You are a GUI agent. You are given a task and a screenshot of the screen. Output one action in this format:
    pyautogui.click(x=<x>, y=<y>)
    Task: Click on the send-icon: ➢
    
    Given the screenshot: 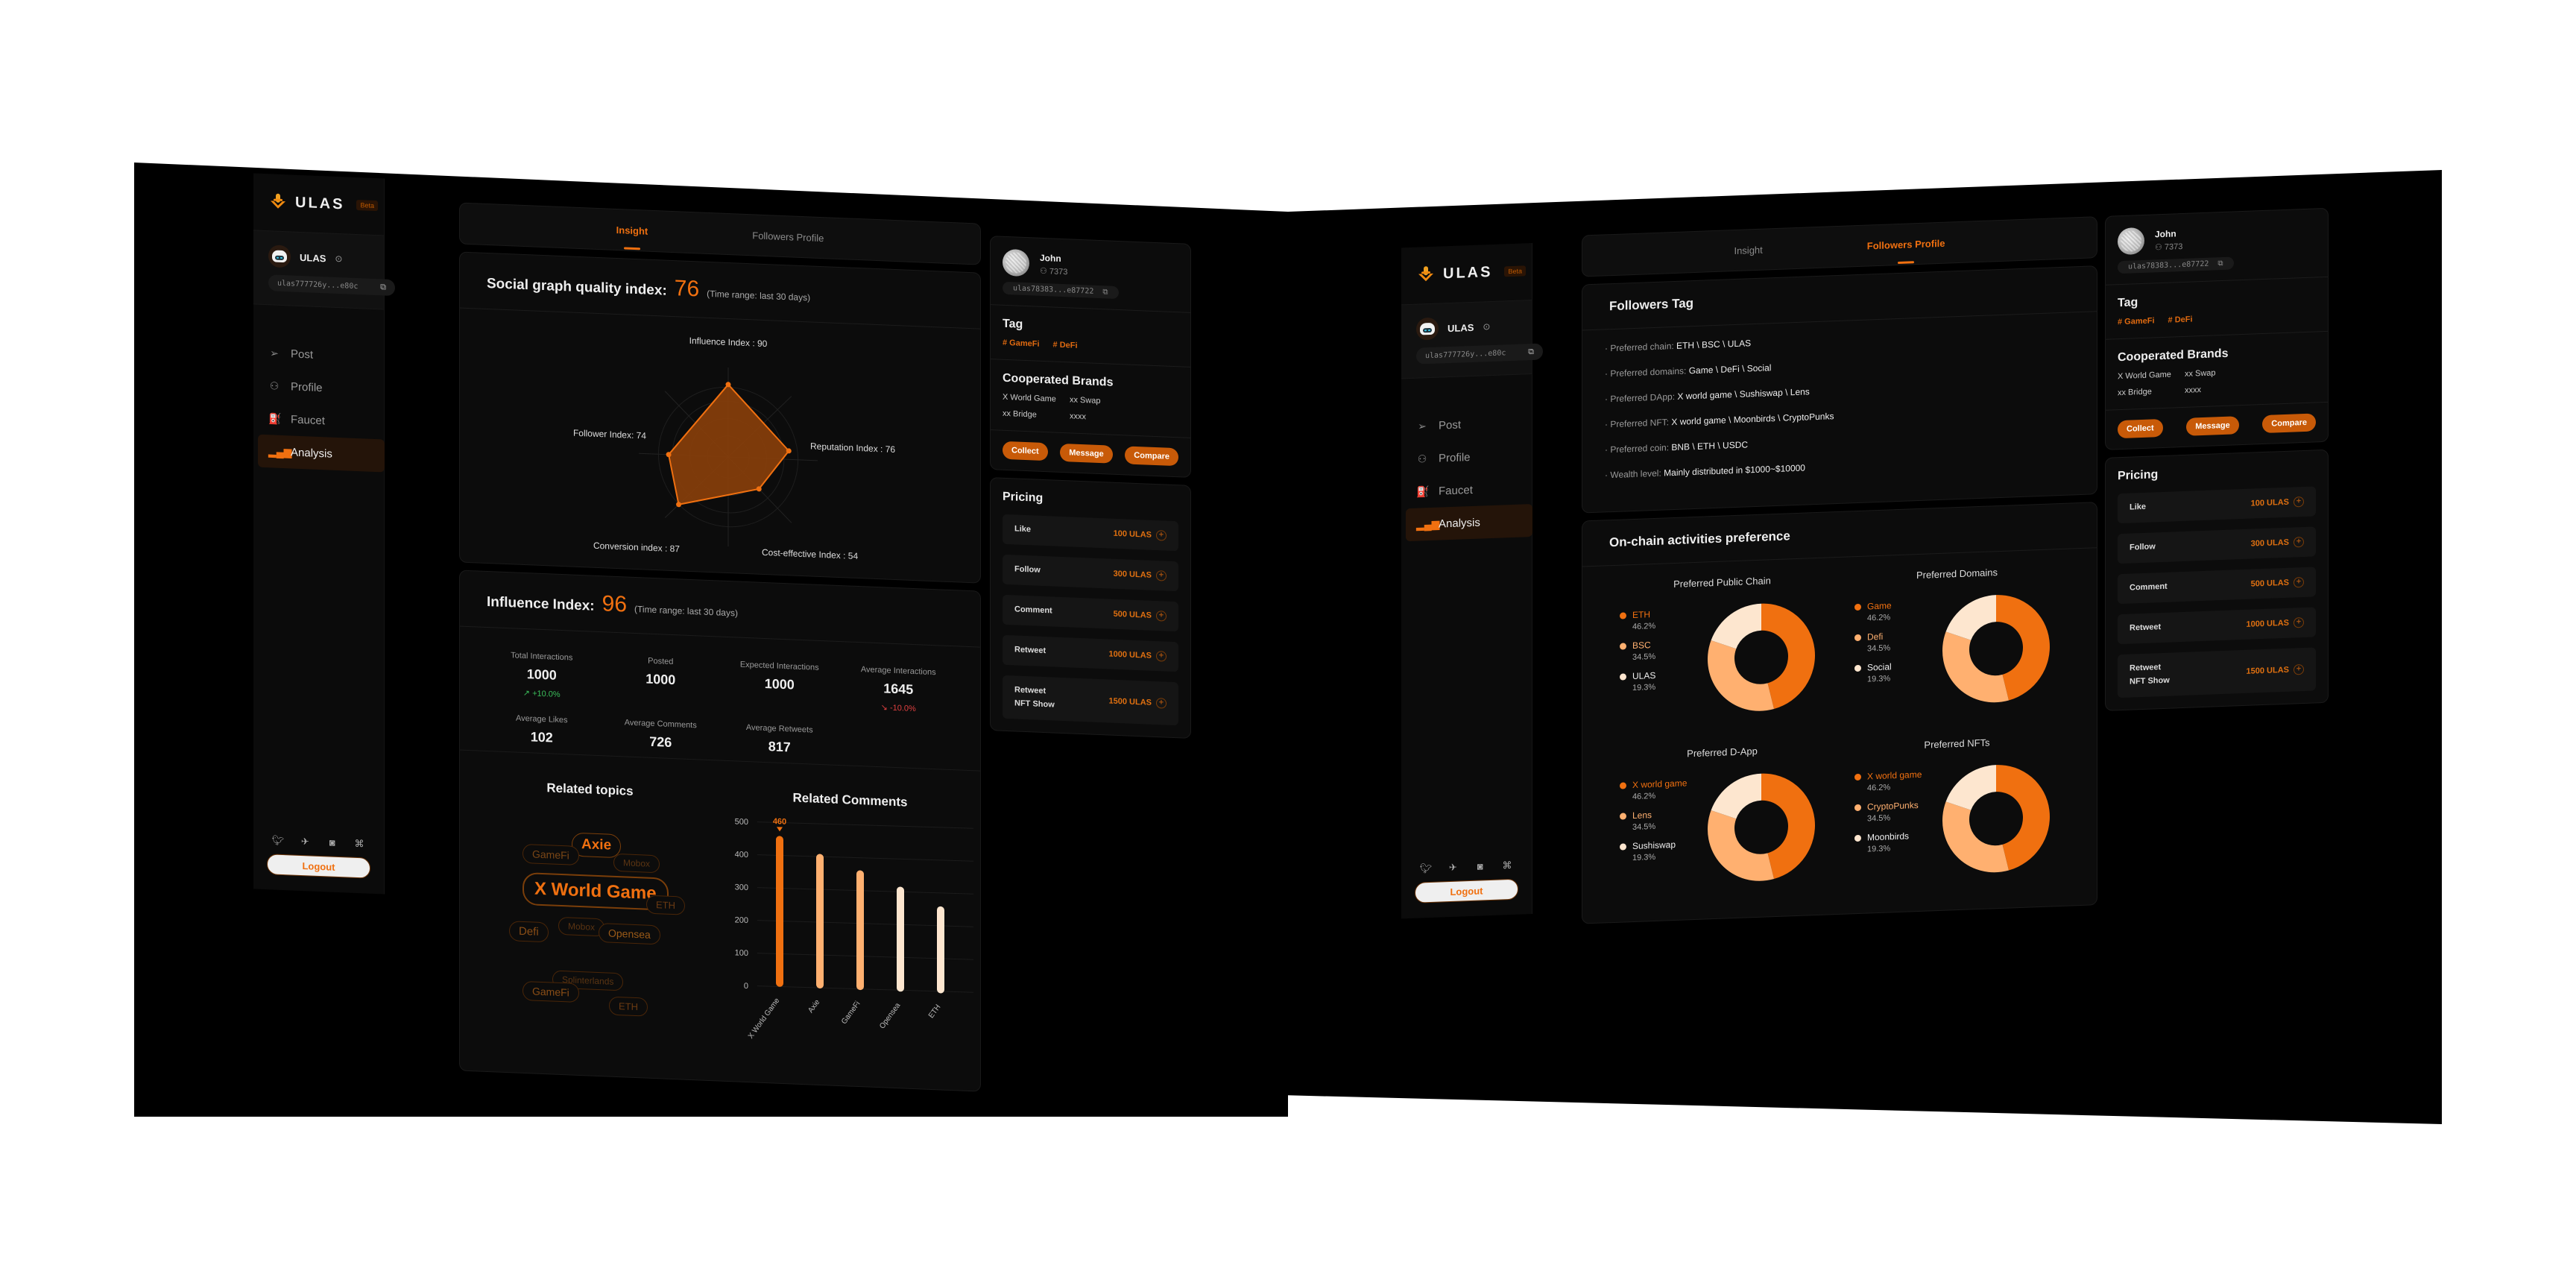 What is the action you would take?
    pyautogui.click(x=1423, y=426)
    